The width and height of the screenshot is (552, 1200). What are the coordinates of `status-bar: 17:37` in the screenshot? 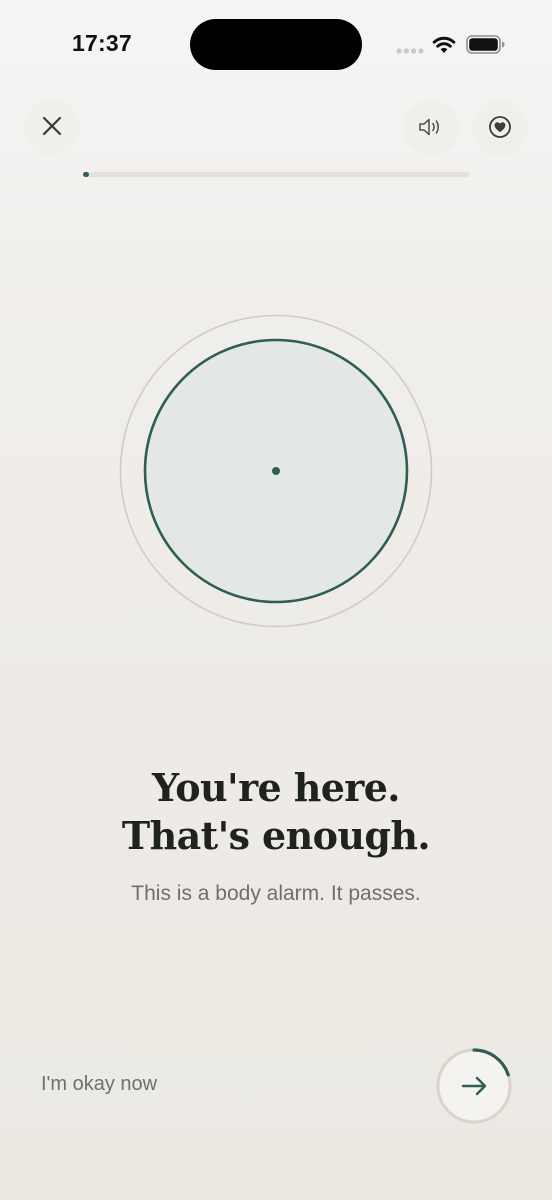 It's located at (276, 45).